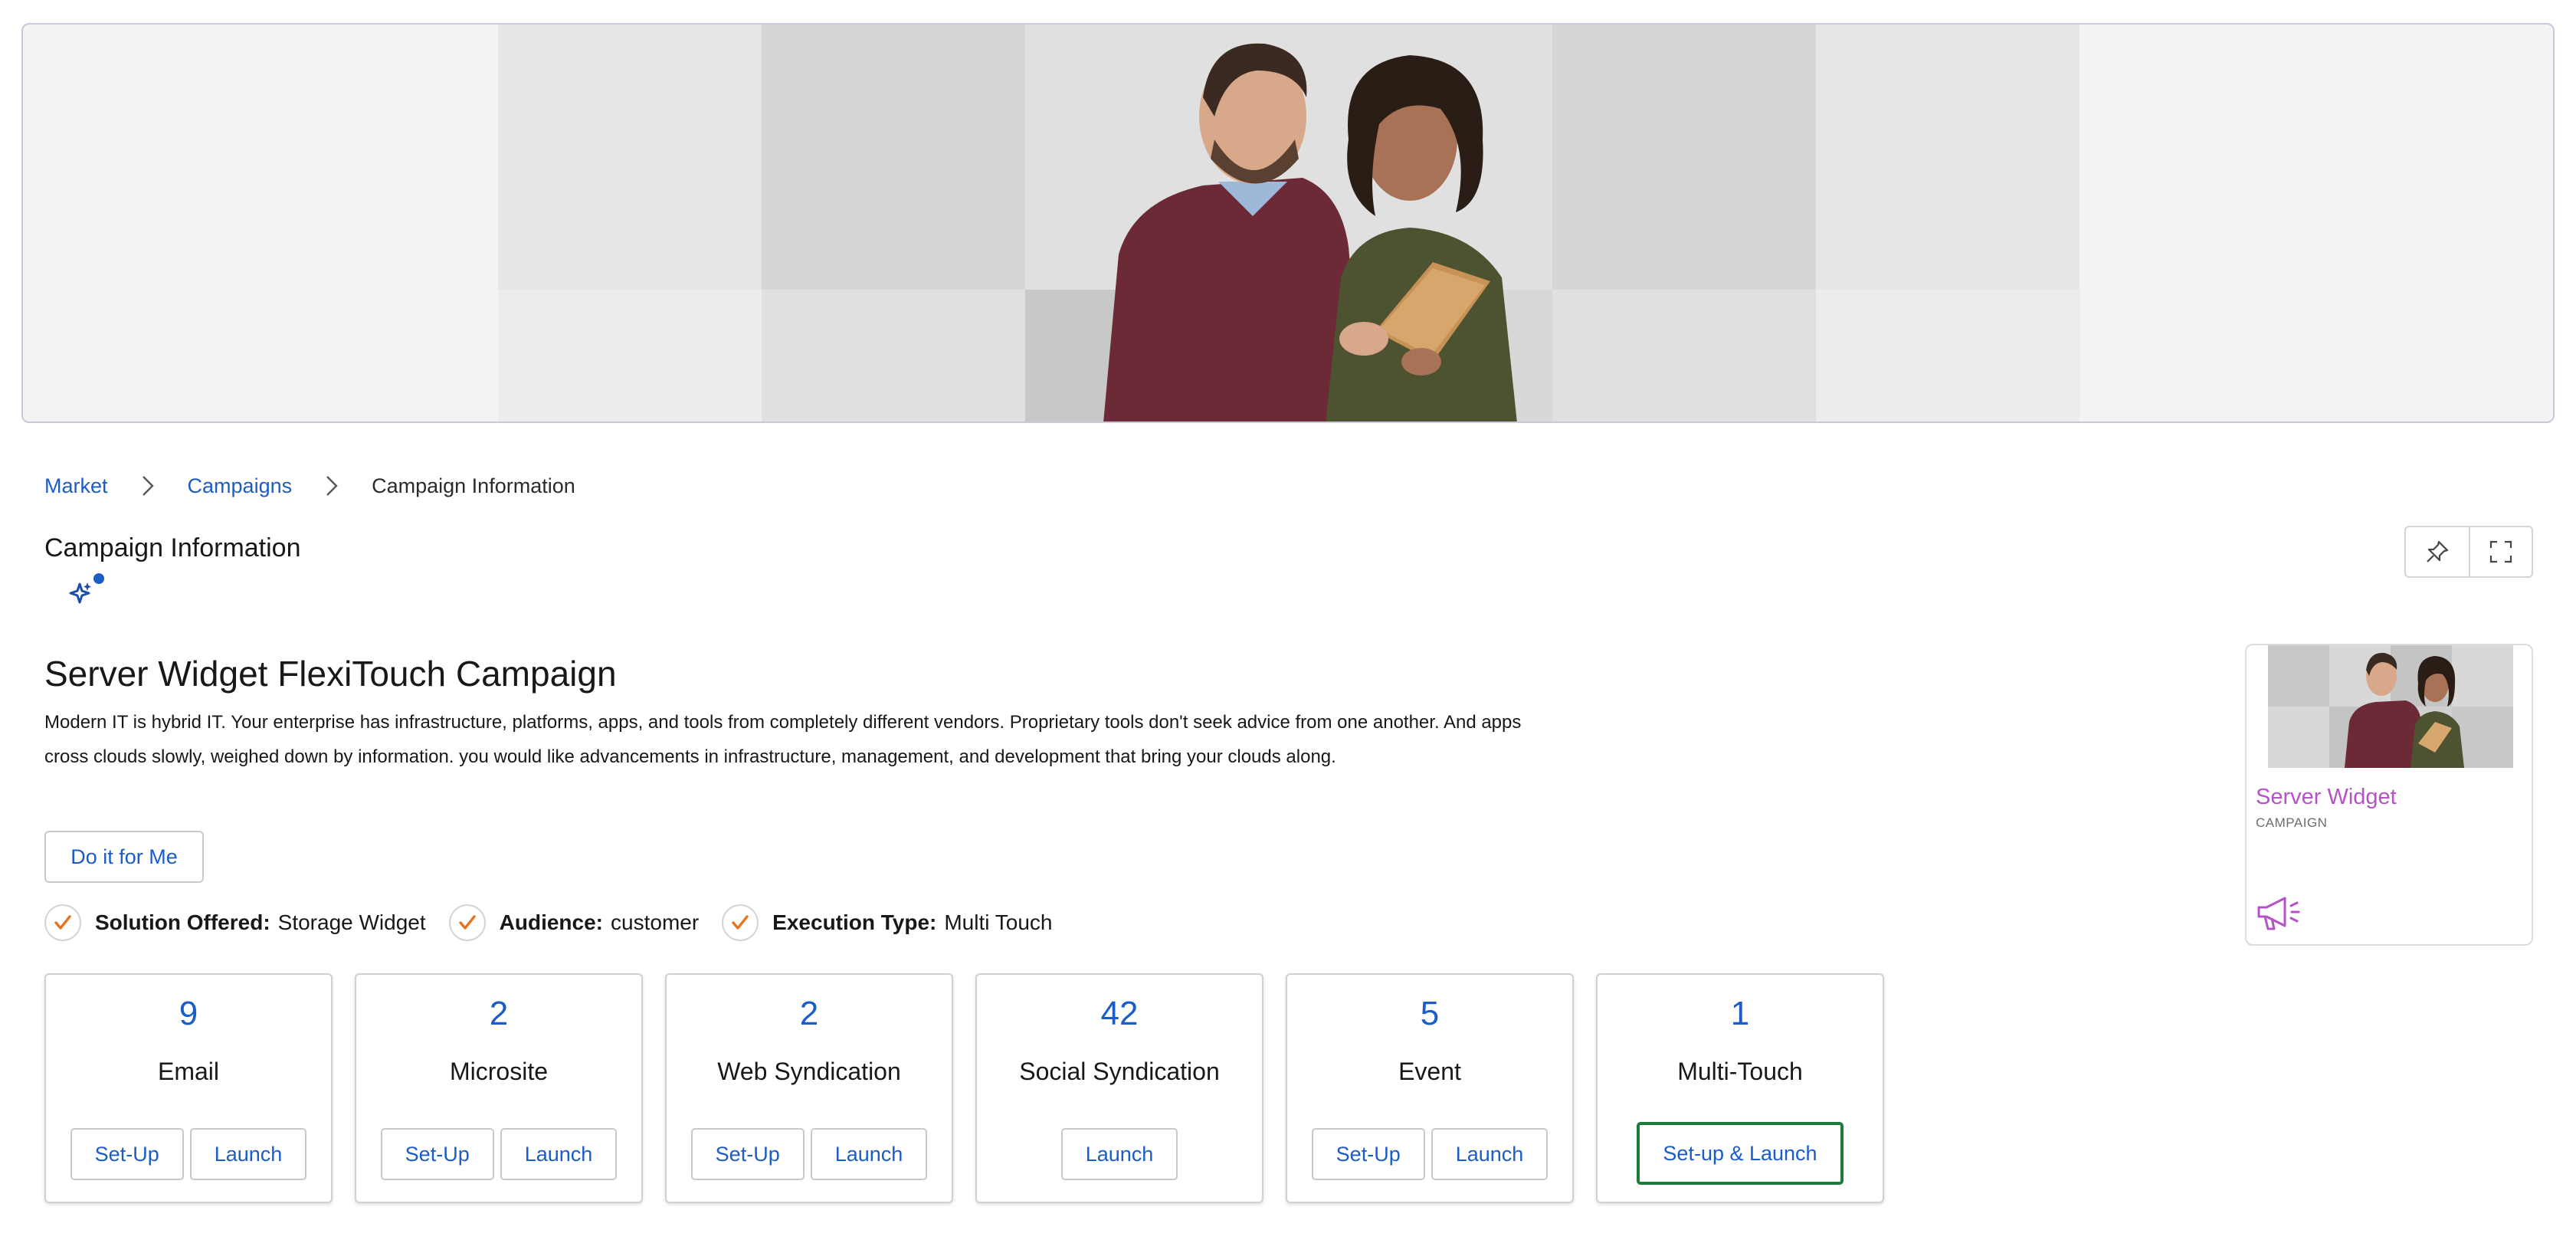  Describe the element at coordinates (655, 922) in the screenshot. I see `attribute-value: customer` at that location.